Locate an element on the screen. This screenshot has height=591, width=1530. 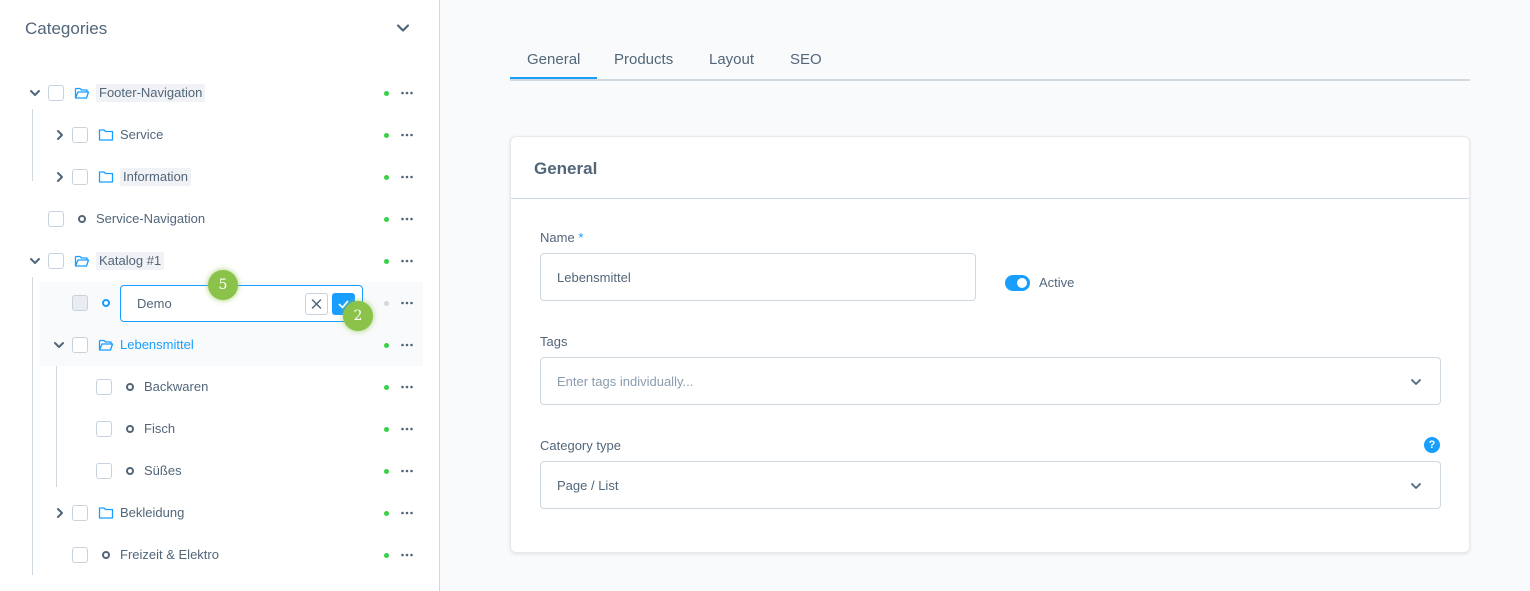
cancel-edit-button is located at coordinates (316, 304).